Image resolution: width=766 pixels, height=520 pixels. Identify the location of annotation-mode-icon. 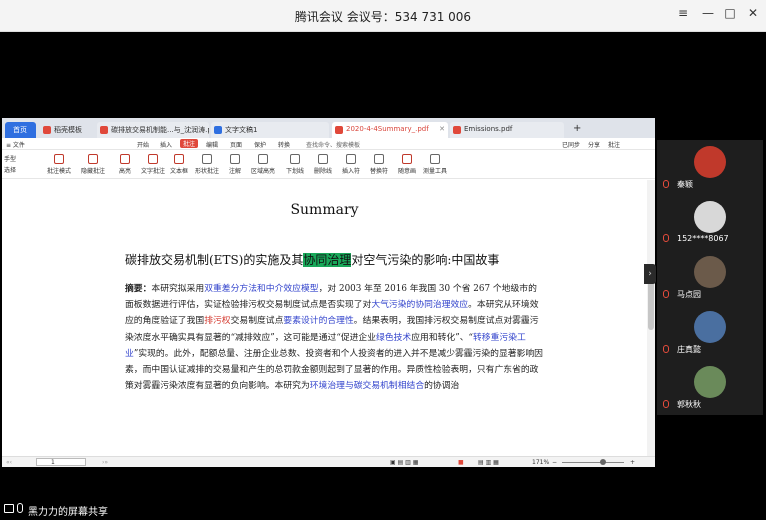
(59, 159).